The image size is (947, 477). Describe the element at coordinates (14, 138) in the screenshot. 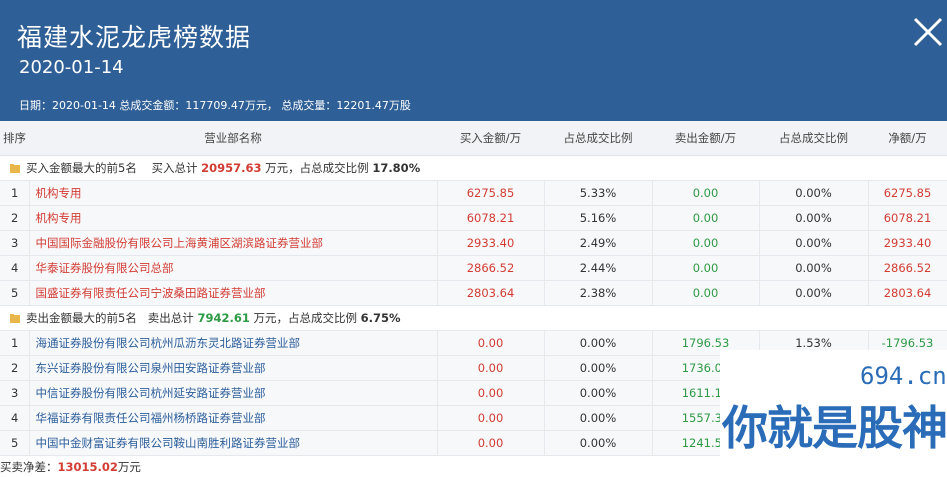

I see `col-rank: 排序` at that location.